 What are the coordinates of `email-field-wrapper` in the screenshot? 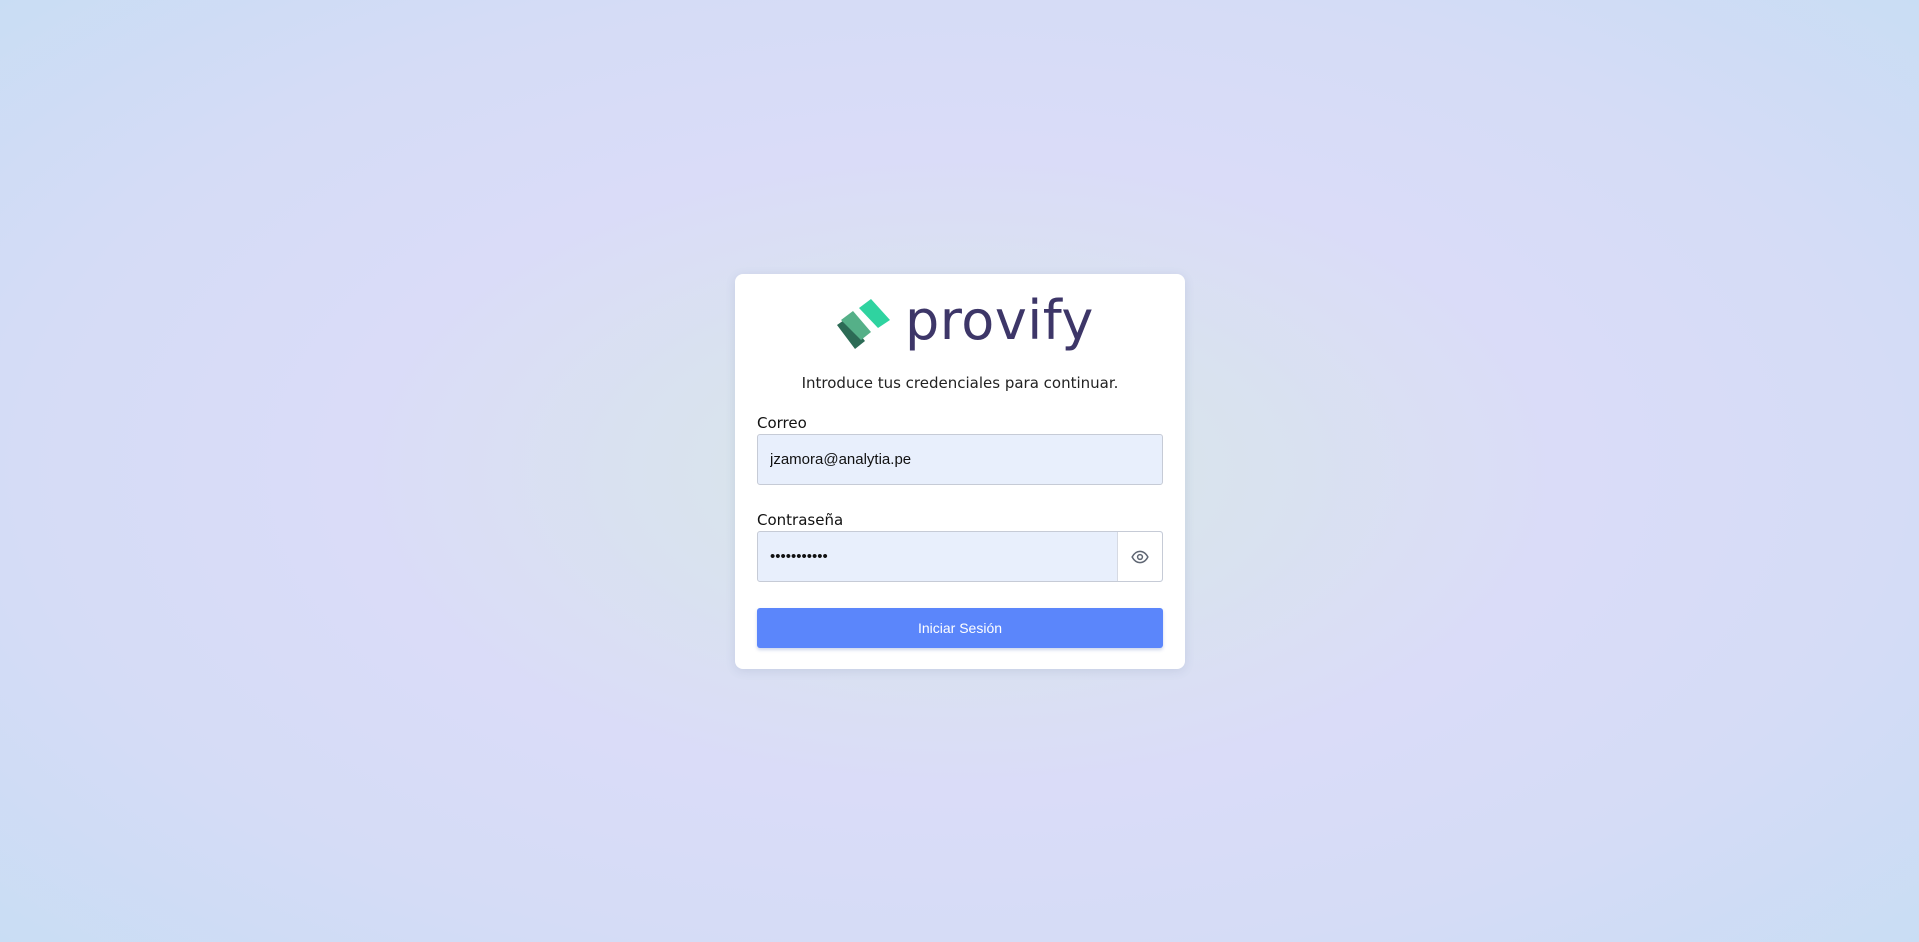 It's located at (960, 459).